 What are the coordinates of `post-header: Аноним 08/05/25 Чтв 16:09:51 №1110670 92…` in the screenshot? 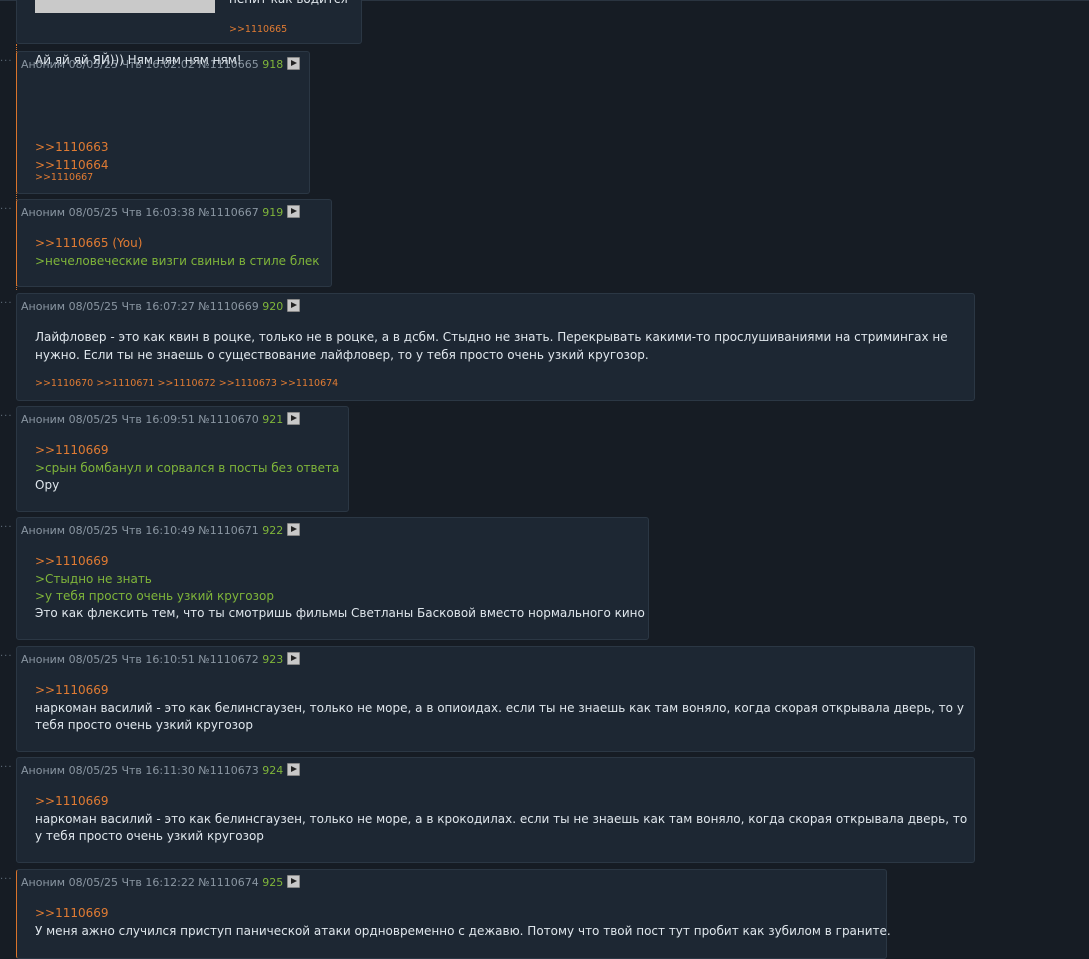 It's located at (161, 419).